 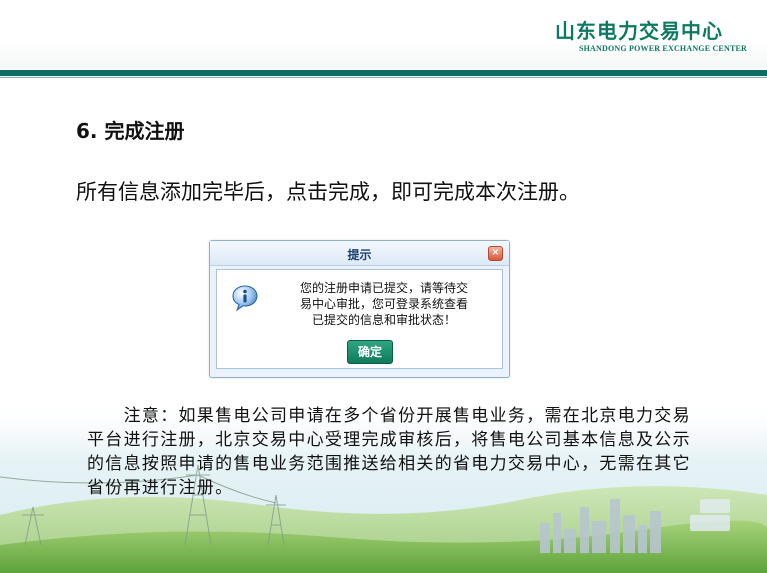 What do you see at coordinates (383, 77) in the screenshot?
I see `header-divider-thin` at bounding box center [383, 77].